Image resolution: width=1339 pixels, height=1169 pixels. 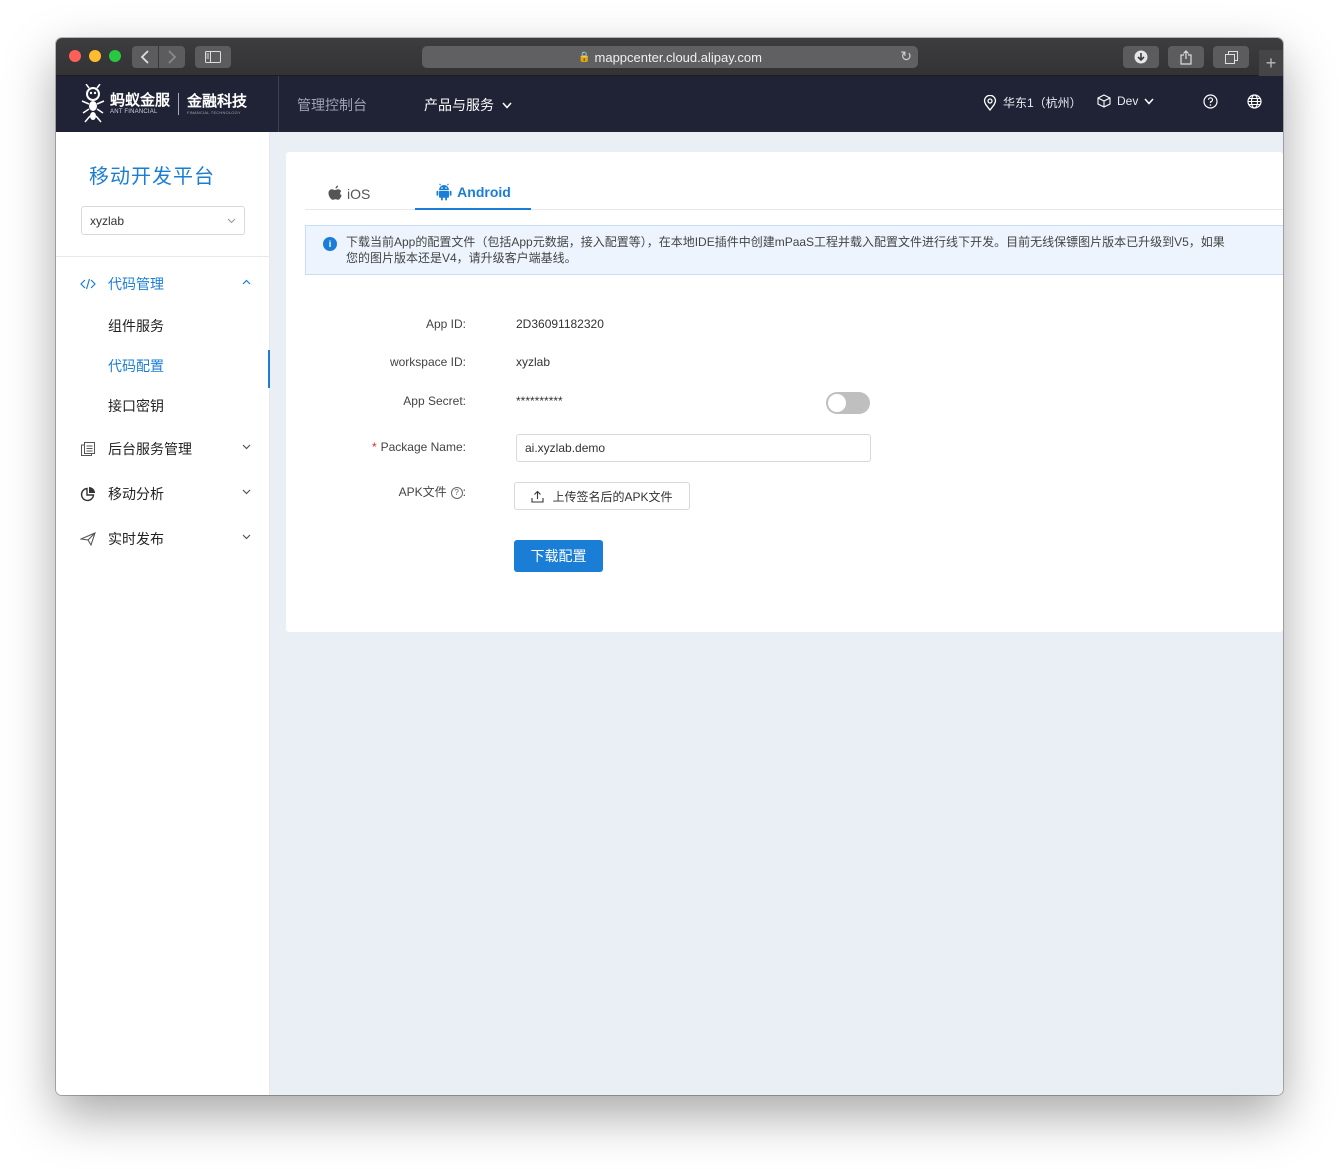 I want to click on sidebar-subitem-api-keys: 接口密钥, so click(x=163, y=406).